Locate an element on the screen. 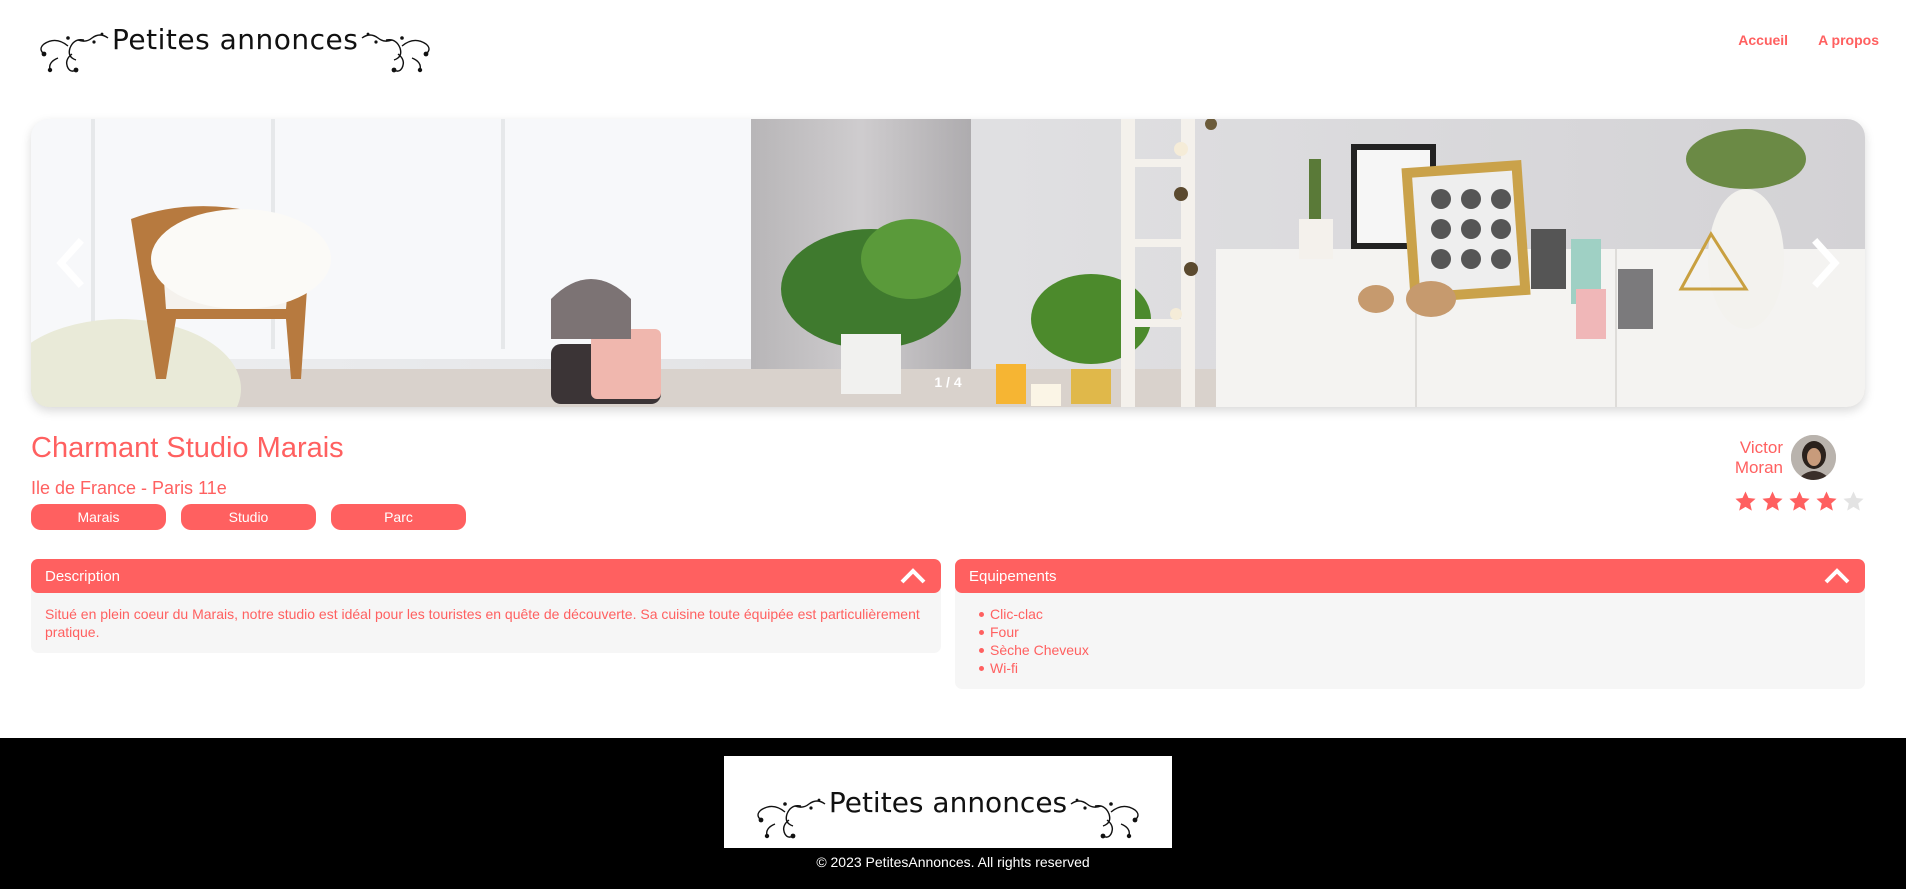 The height and width of the screenshot is (889, 1906). listing-location: Ile de France - Paris 11e is located at coordinates (129, 488).